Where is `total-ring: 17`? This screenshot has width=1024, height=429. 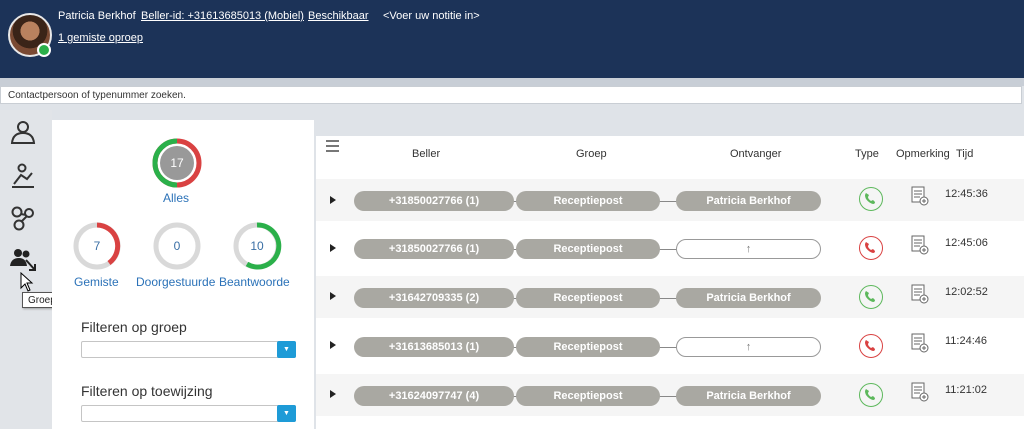
total-ring: 17 is located at coordinates (177, 163).